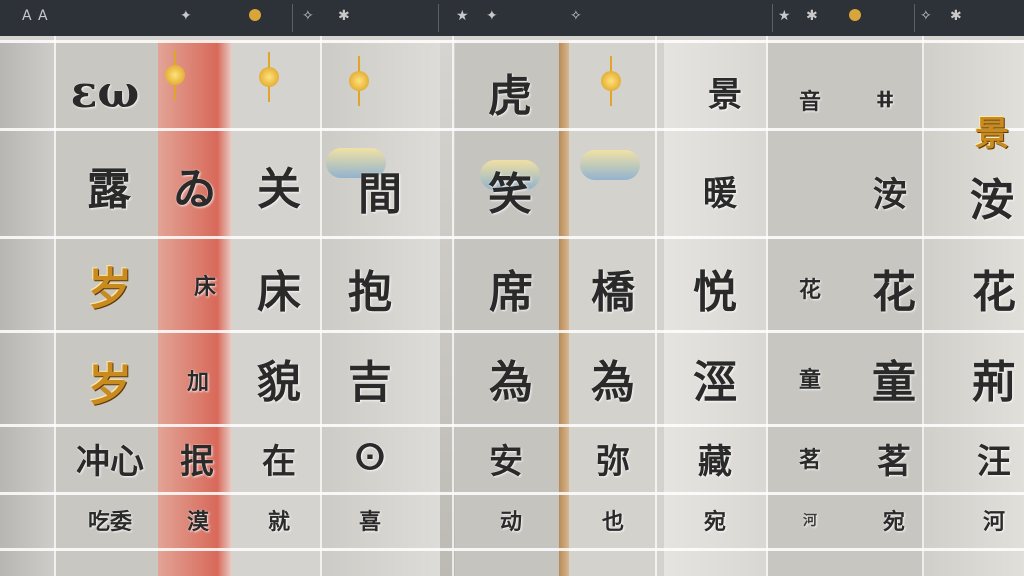 The height and width of the screenshot is (576, 1024). Describe the element at coordinates (885, 100) in the screenshot. I see `glyph-cell: ⵌ` at that location.